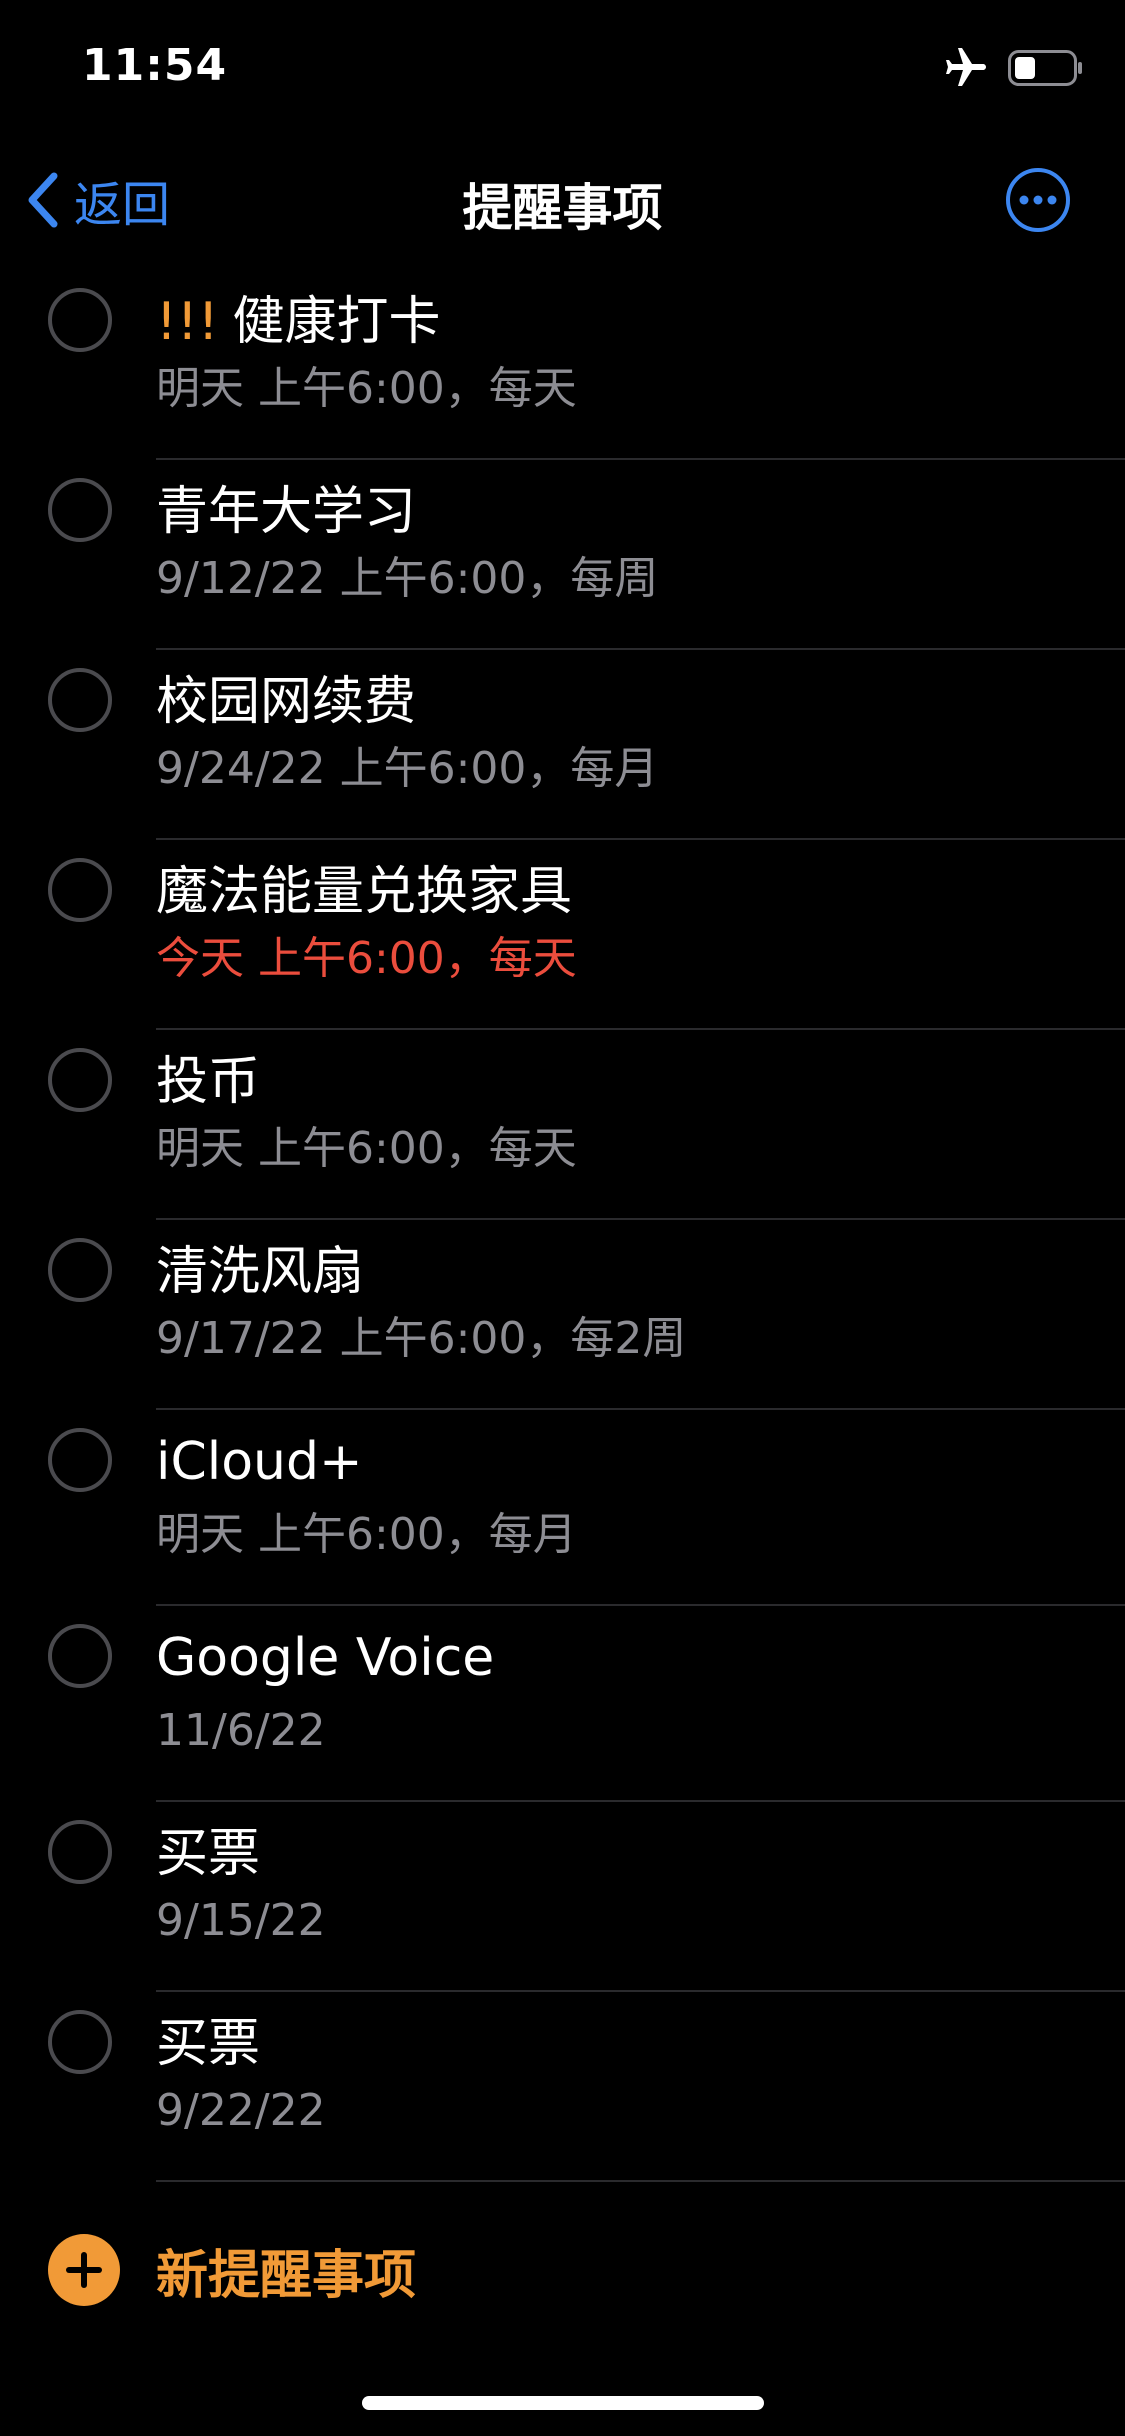  What do you see at coordinates (259, 1462) in the screenshot?
I see `reminder-title: iCloud+` at bounding box center [259, 1462].